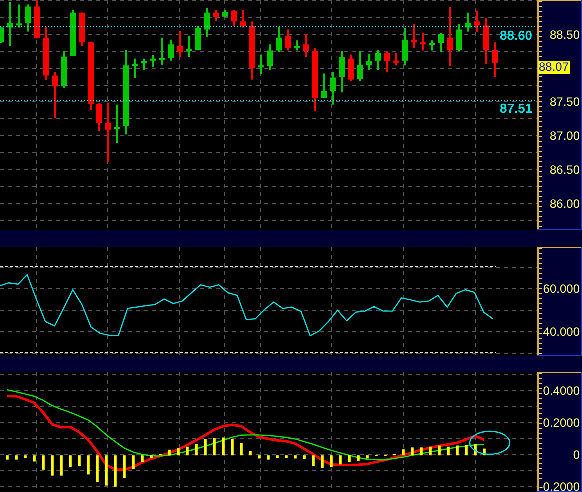 The height and width of the screenshot is (492, 582). Describe the element at coordinates (561, 423) in the screenshot. I see `axis-label: 0.2000` at that location.